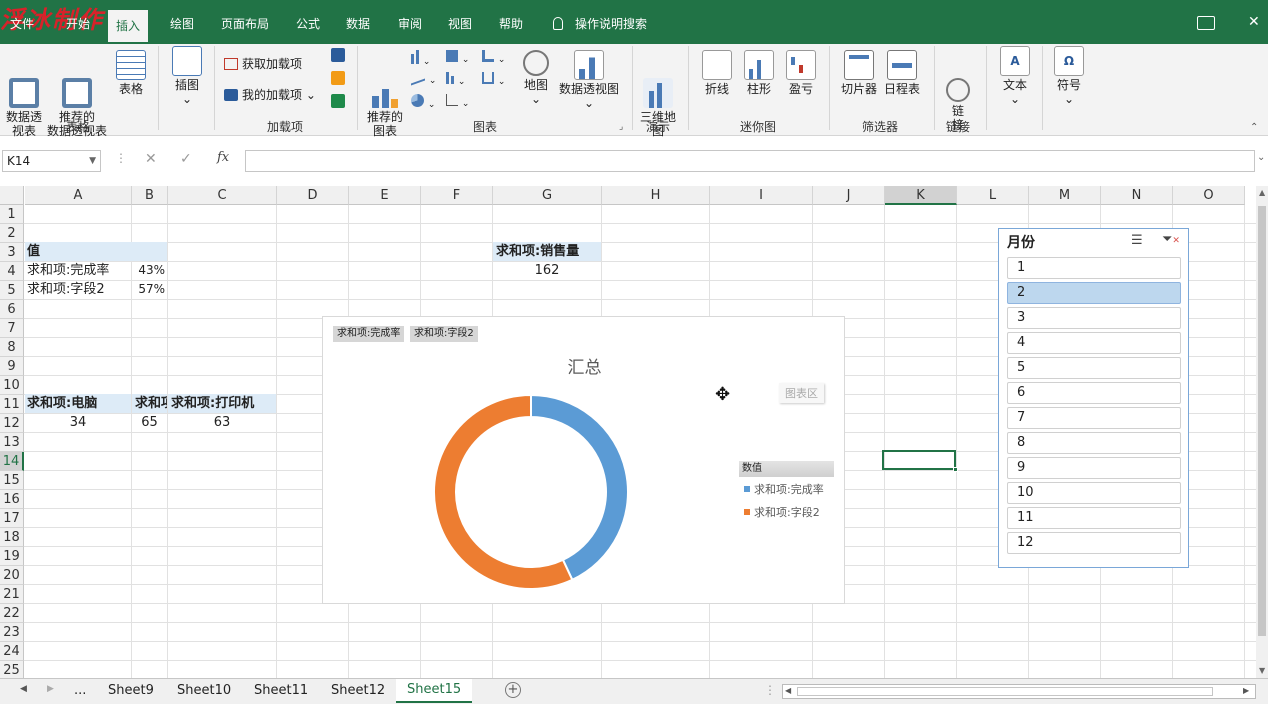 This screenshot has height=704, width=1268. What do you see at coordinates (424, 79) in the screenshot?
I see `line-chart-icon: ⌄` at bounding box center [424, 79].